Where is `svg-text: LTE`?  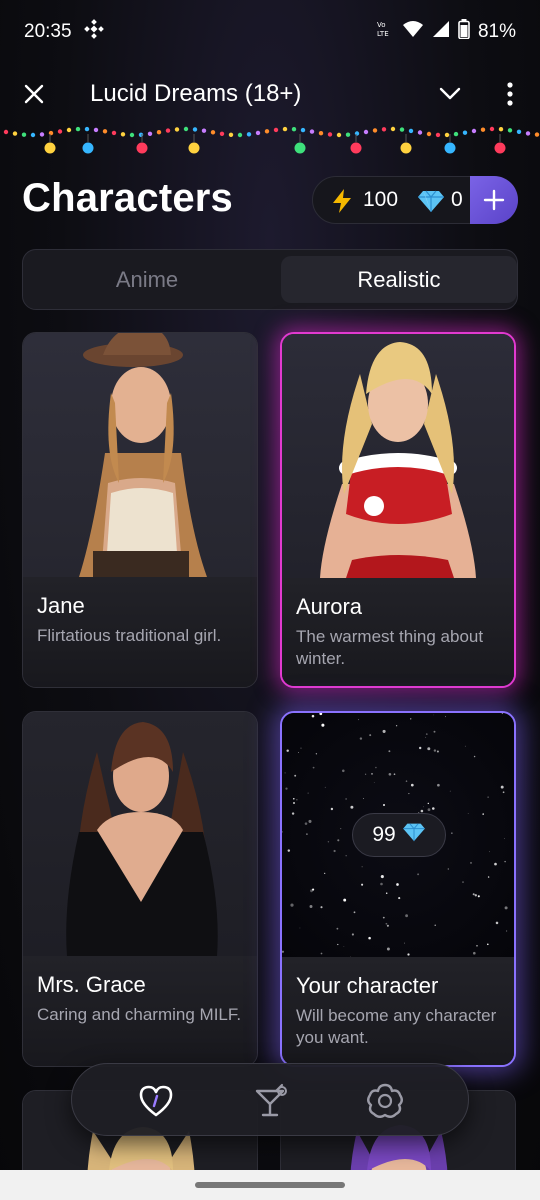 svg-text: LTE is located at coordinates (383, 34).